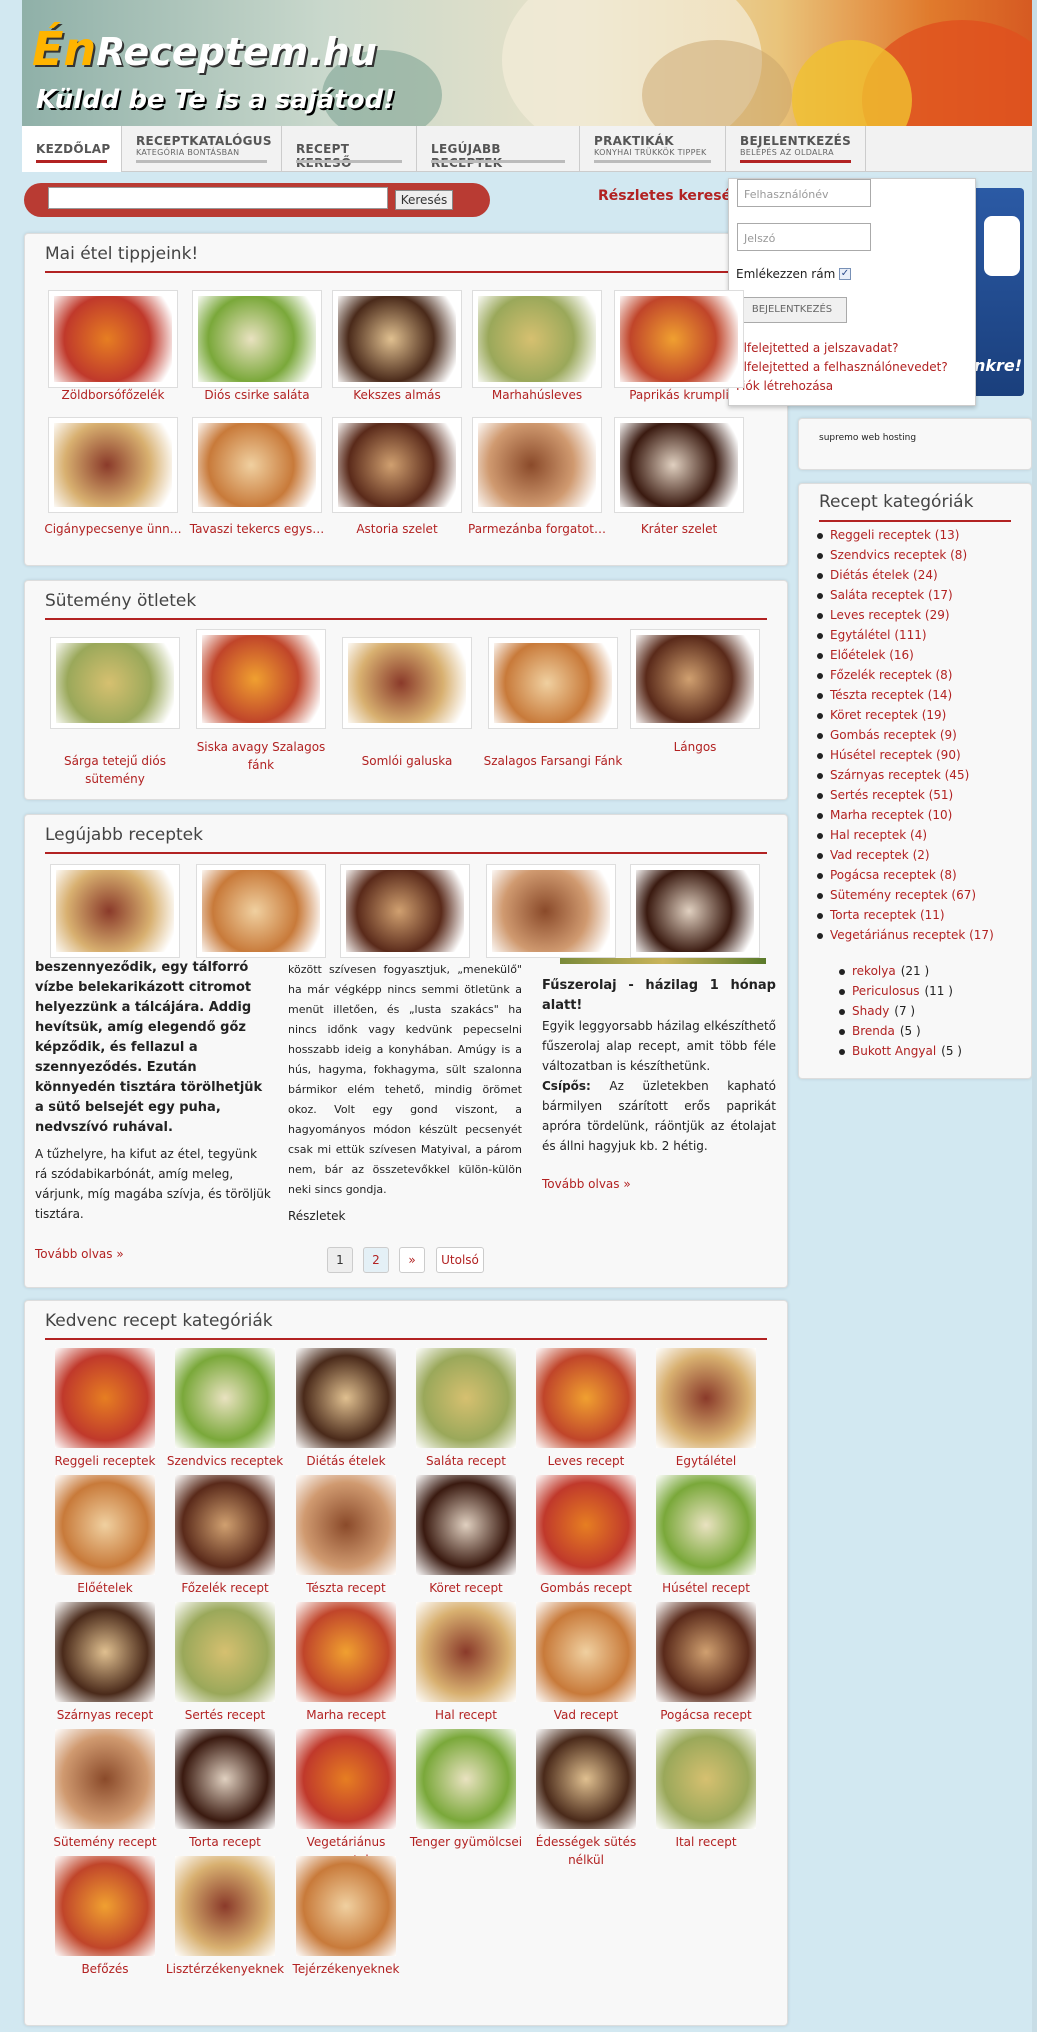 The height and width of the screenshot is (2032, 1037). What do you see at coordinates (792, 310) in the screenshot?
I see `login-button: BEJELENTKEZÉS` at bounding box center [792, 310].